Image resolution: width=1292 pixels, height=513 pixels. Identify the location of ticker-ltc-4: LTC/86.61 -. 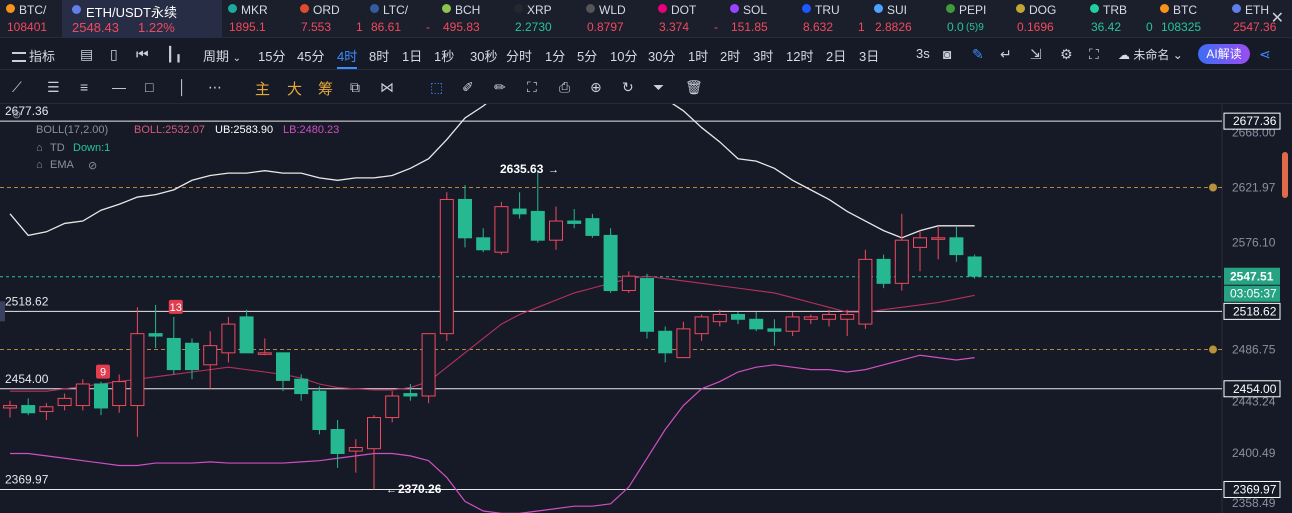
(404, 19).